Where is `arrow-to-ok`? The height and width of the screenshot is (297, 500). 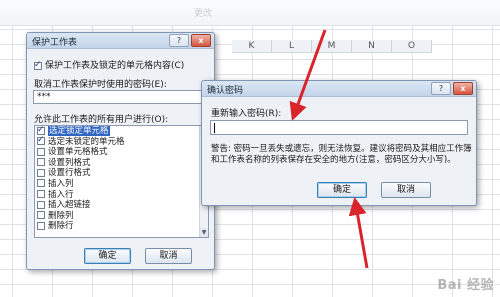 arrow-to-ok is located at coordinates (358, 233).